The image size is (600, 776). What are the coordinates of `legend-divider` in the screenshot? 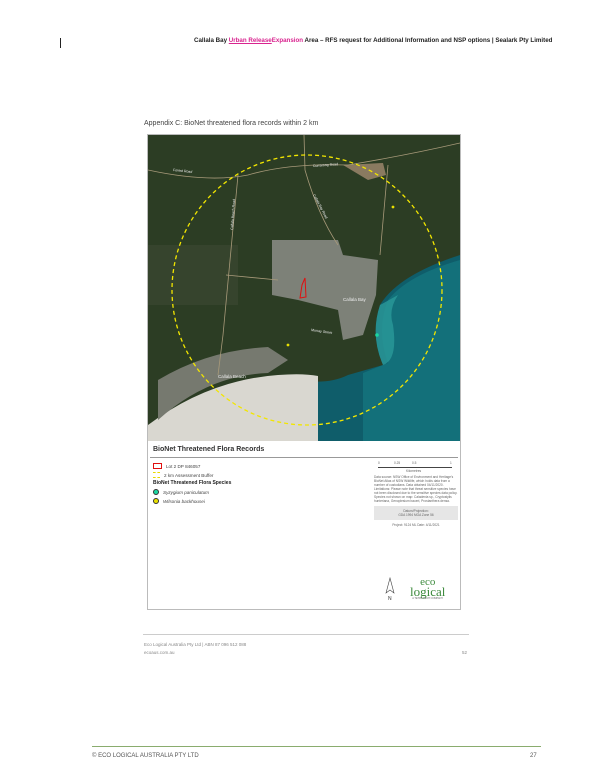 It's located at (304, 457).